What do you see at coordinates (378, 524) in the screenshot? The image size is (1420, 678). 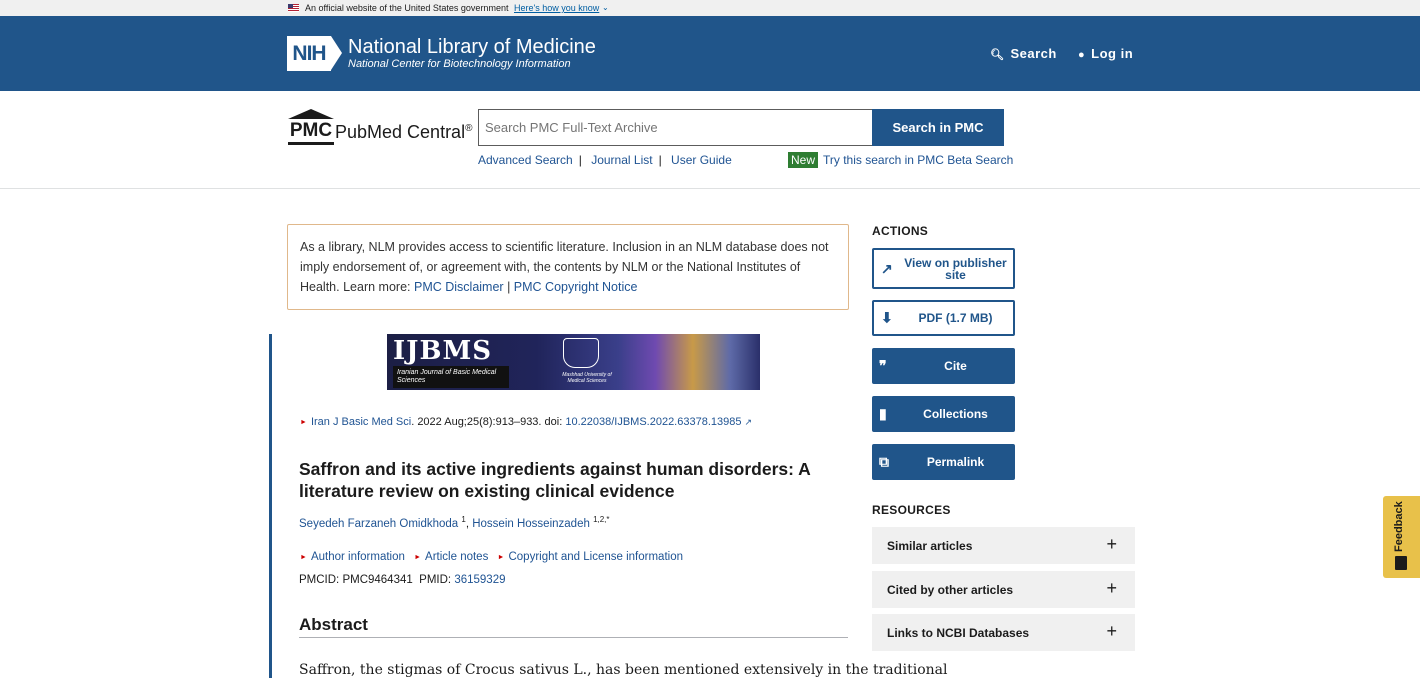 I see `author-link: Seyedeh Farzaneh Omidkhoda` at bounding box center [378, 524].